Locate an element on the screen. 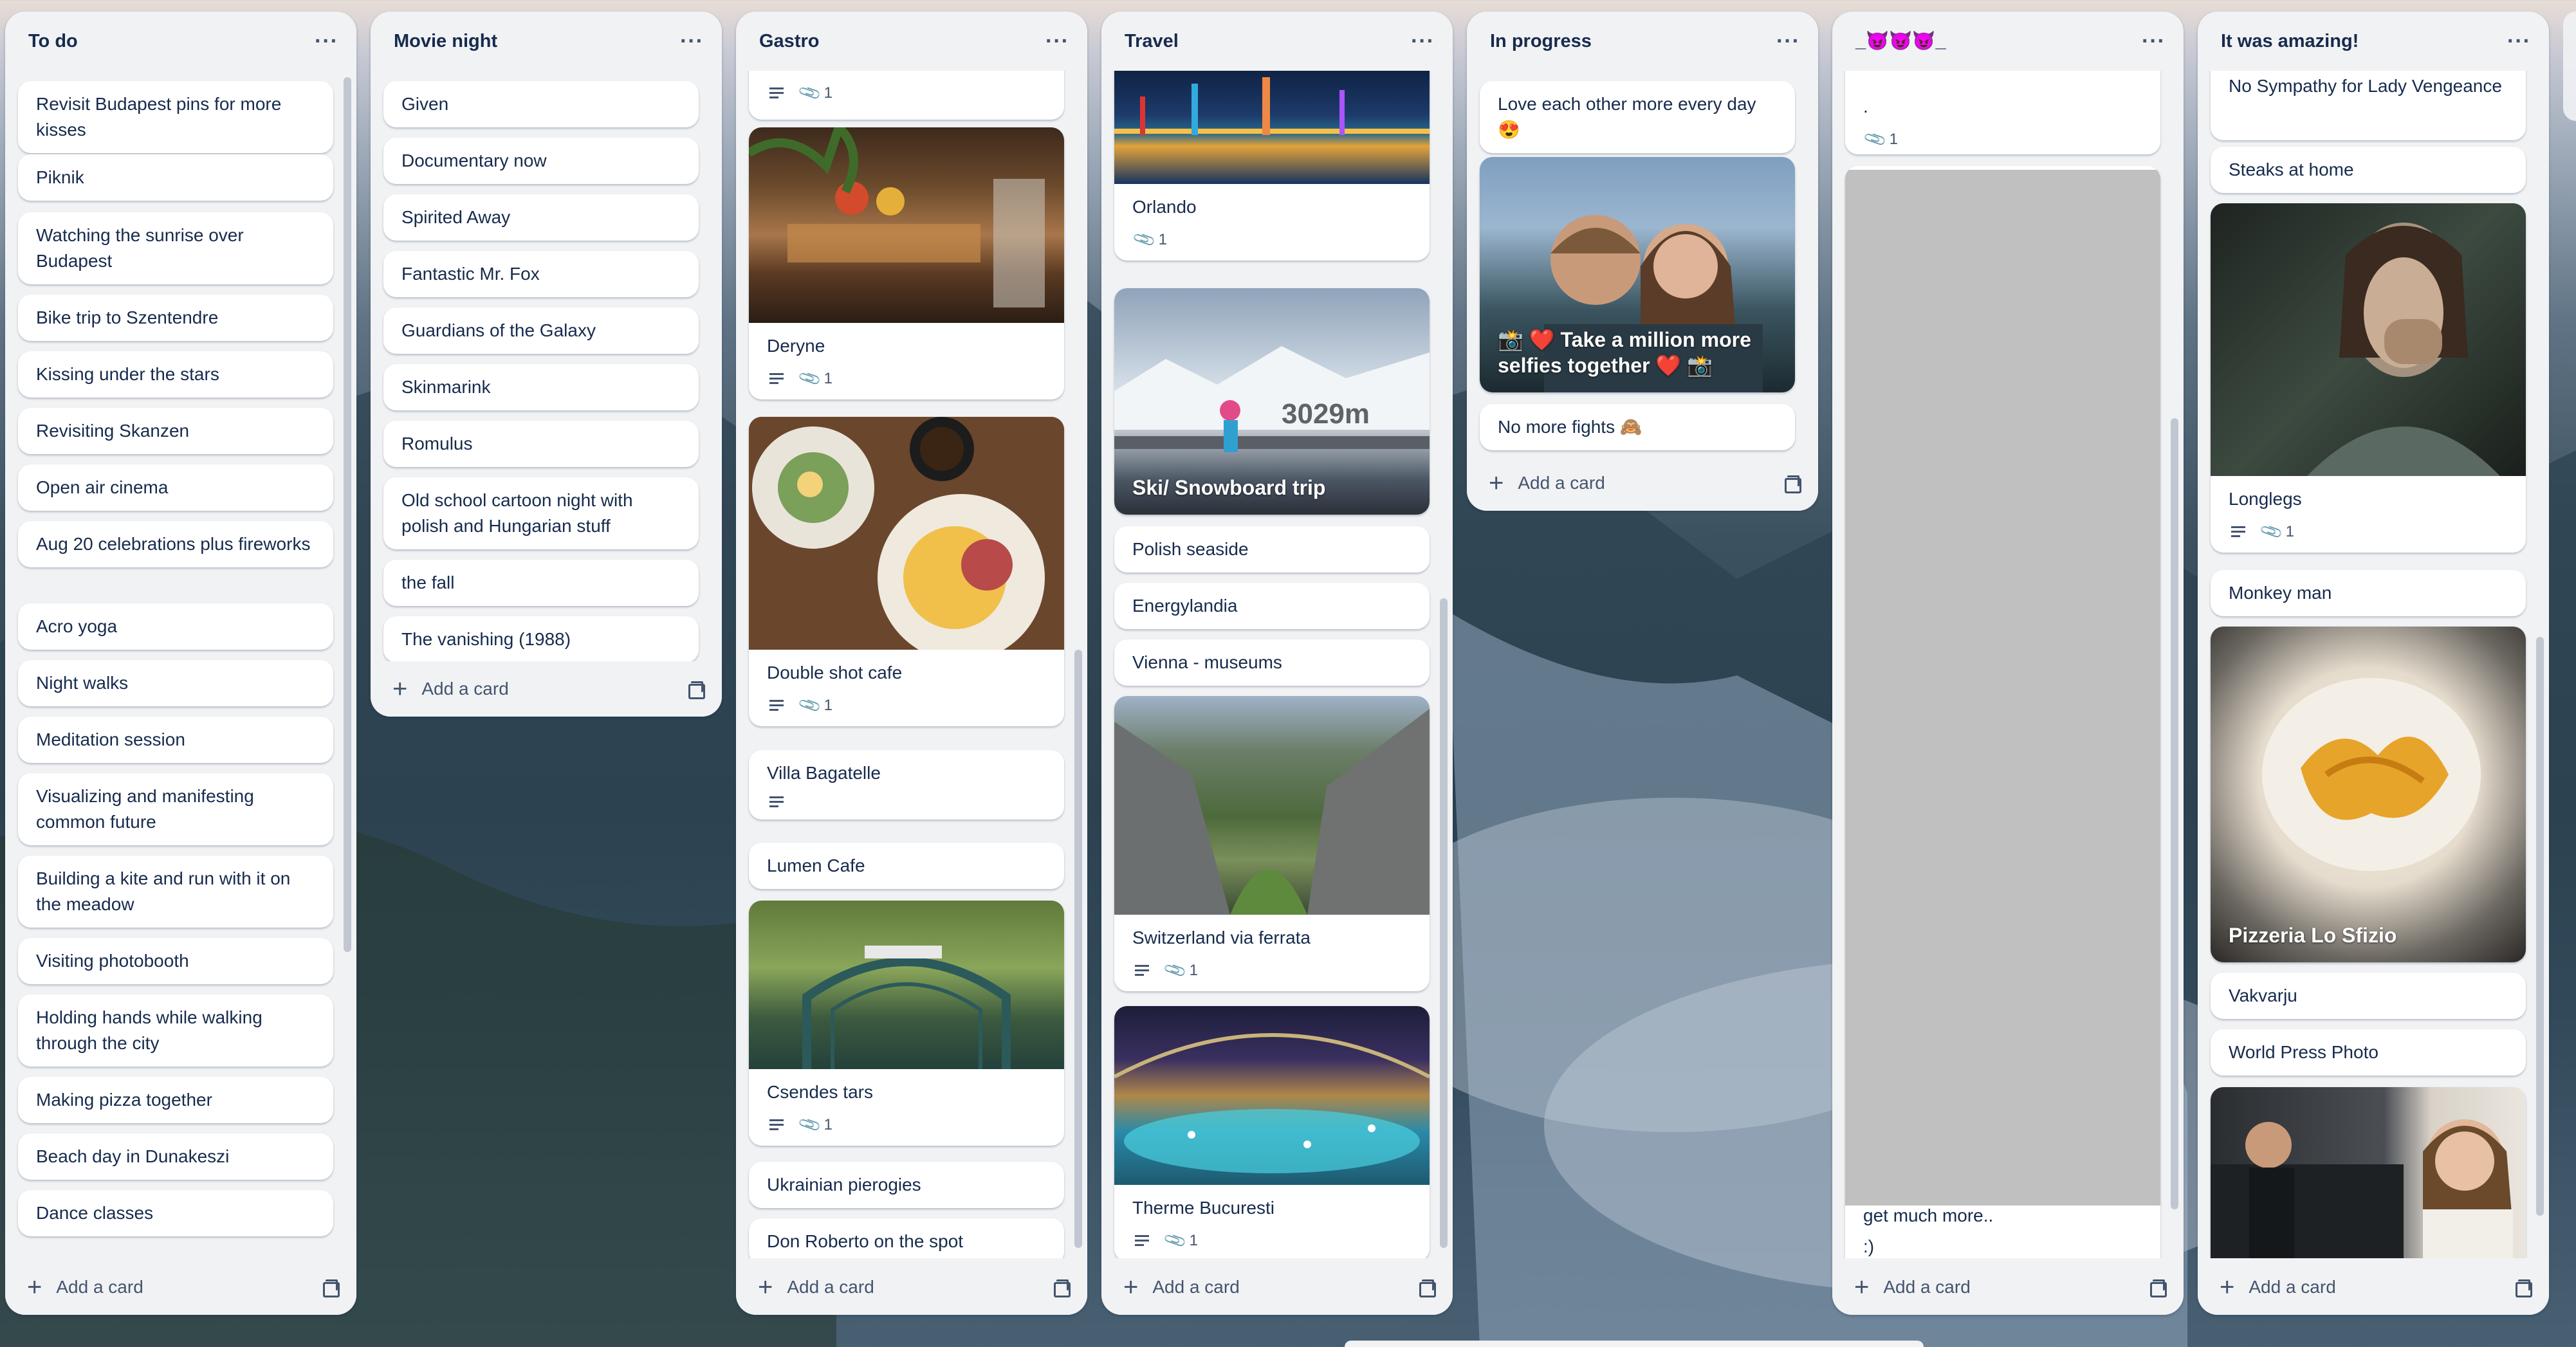 This screenshot has width=2576, height=1347. card: Ukrainian pierogies is located at coordinates (906, 1185).